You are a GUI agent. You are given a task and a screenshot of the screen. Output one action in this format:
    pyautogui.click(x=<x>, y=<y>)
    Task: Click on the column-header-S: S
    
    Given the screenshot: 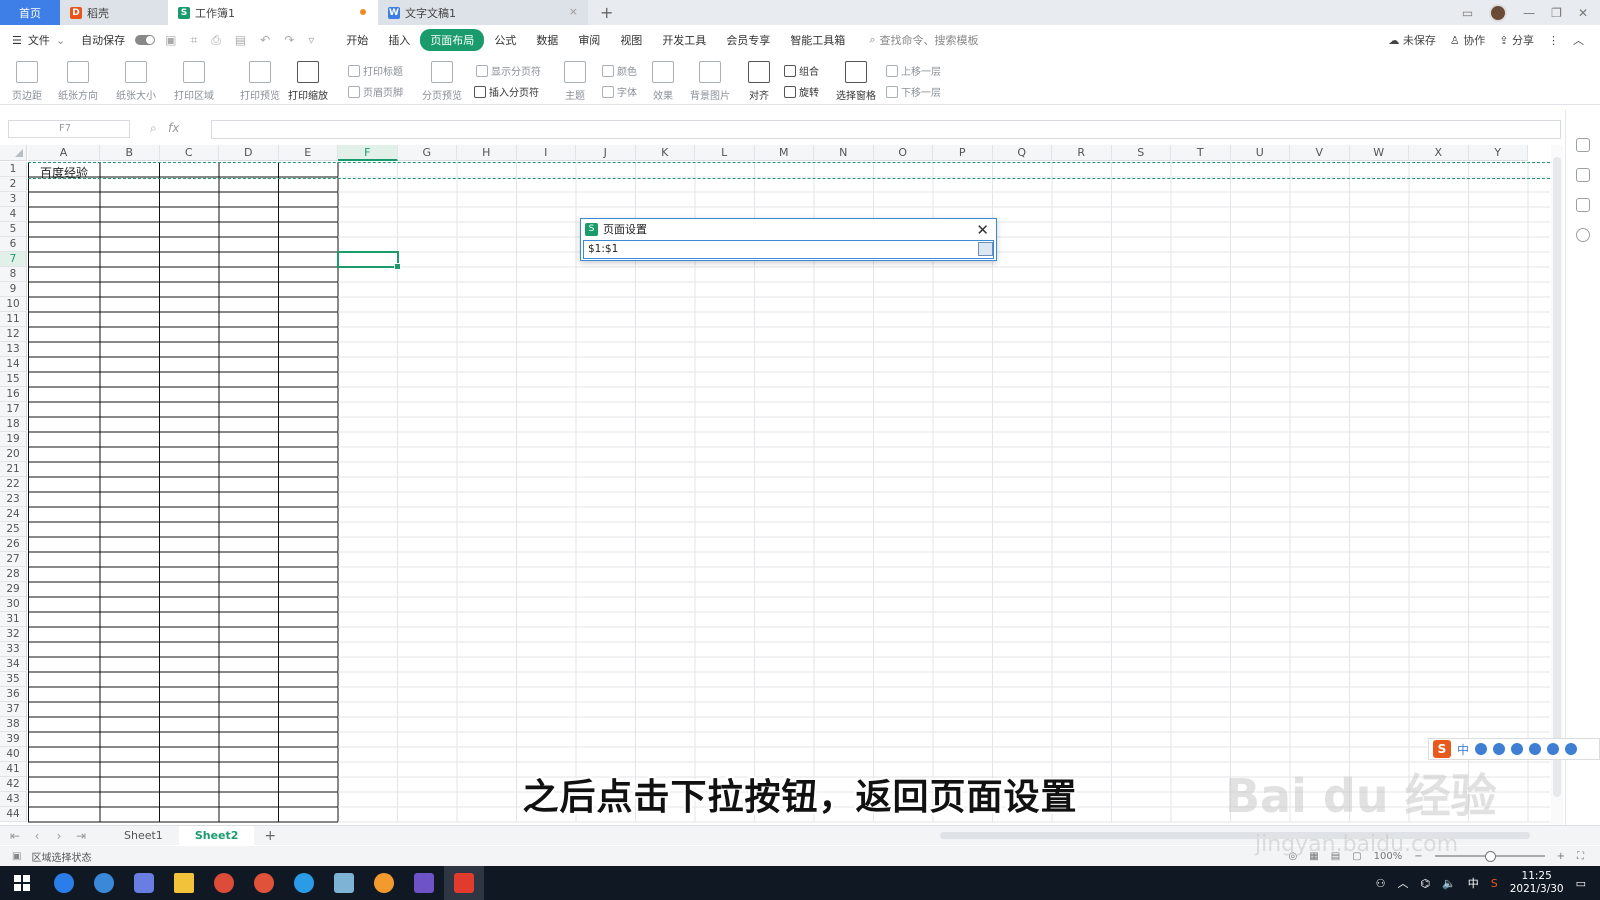 What is the action you would take?
    pyautogui.click(x=1141, y=153)
    